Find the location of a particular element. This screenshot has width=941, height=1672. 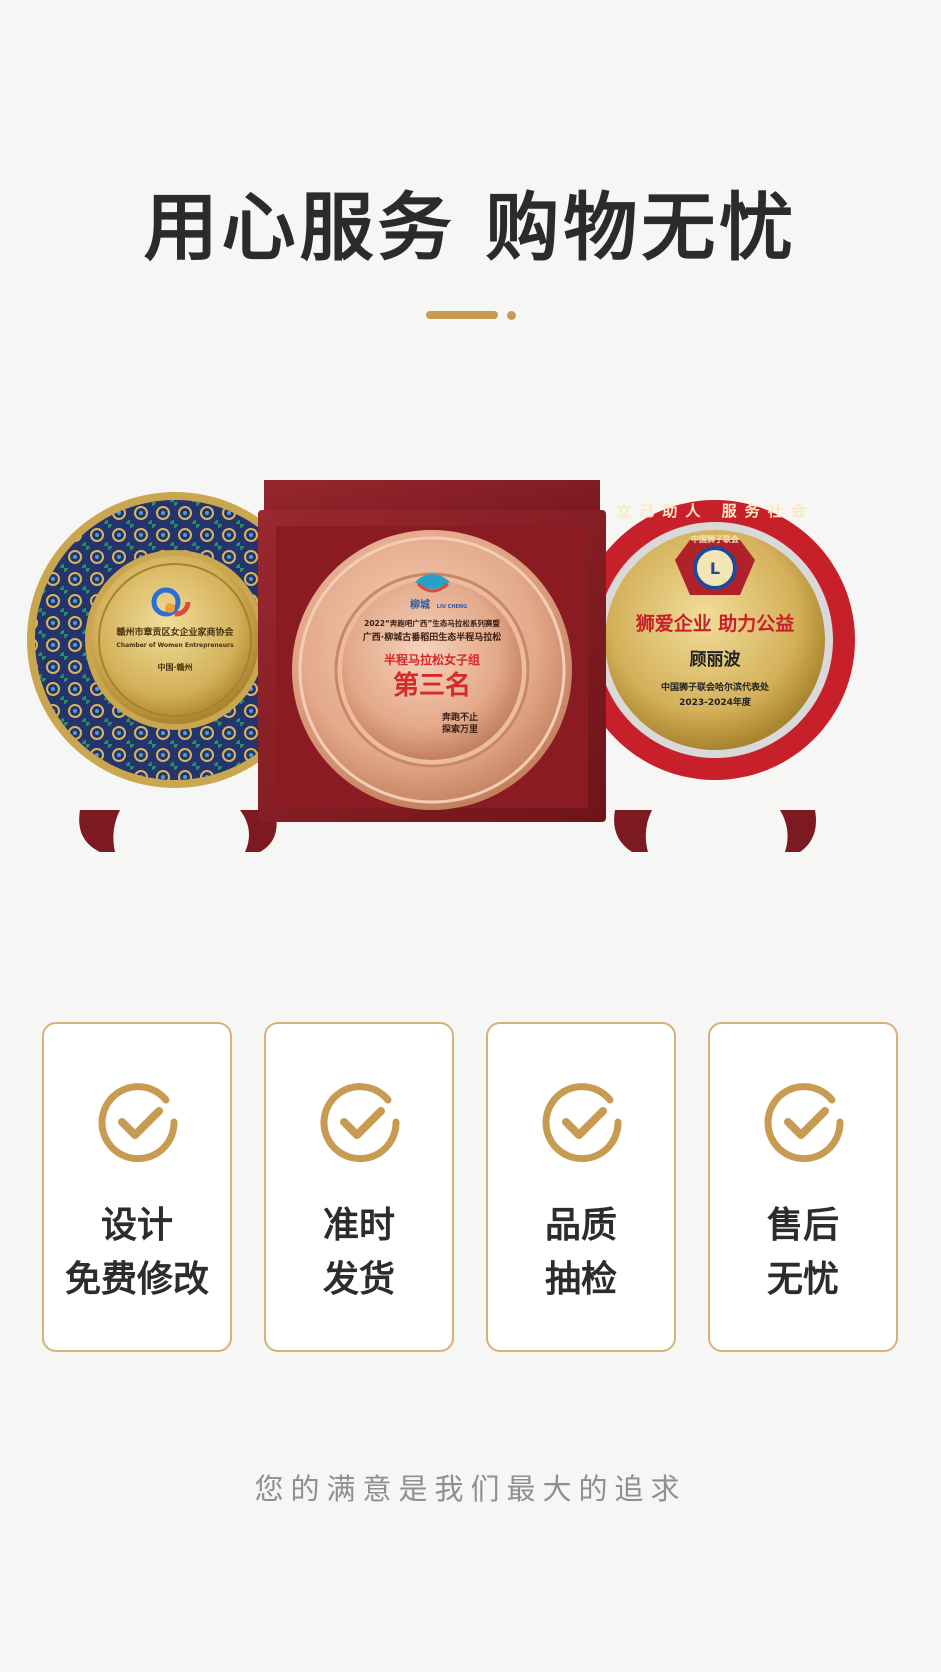

divider-bar is located at coordinates (462, 315).